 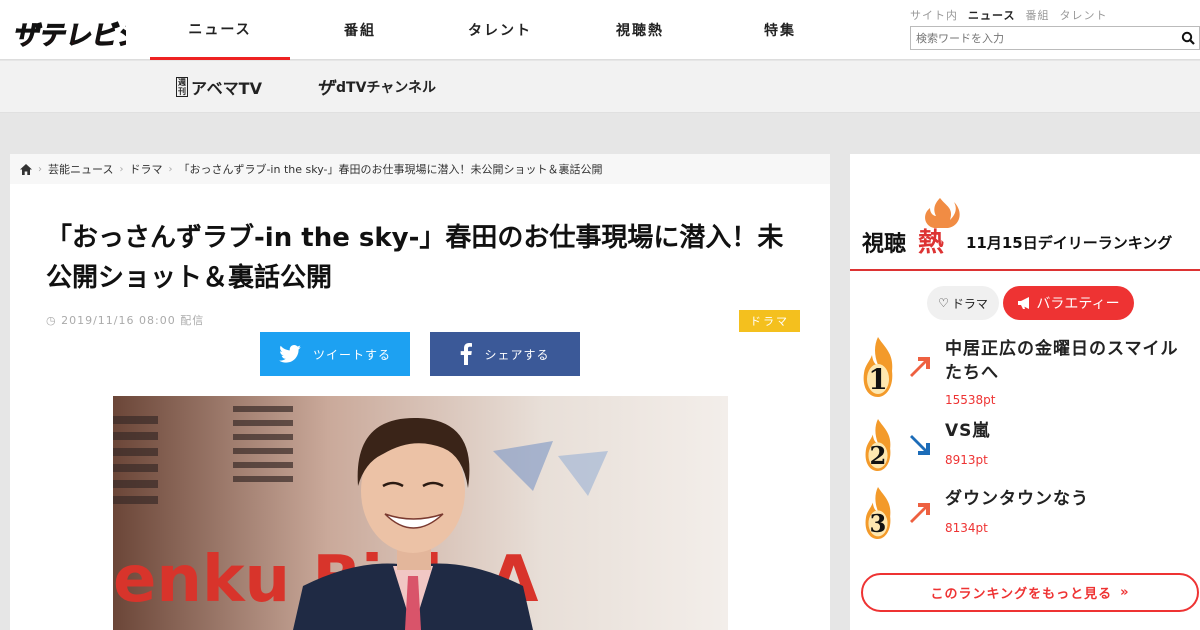 What do you see at coordinates (970, 400) in the screenshot?
I see `ranking-points: 15538pt` at bounding box center [970, 400].